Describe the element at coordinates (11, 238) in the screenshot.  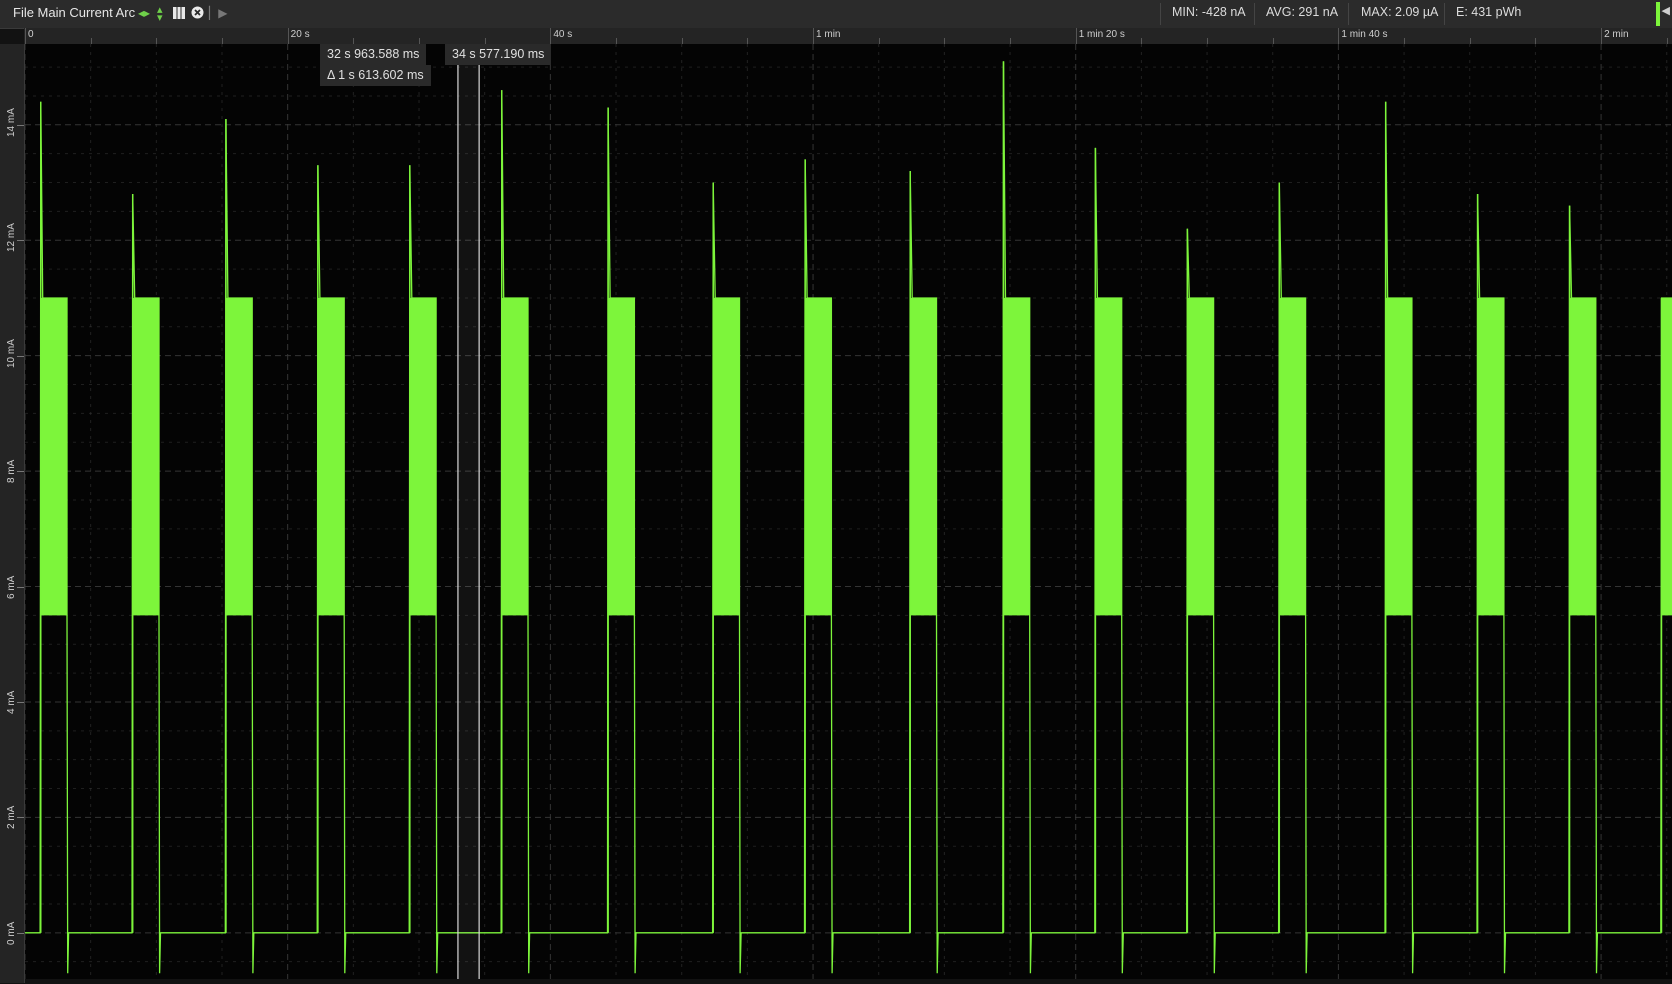
I see `y-tick-label: 12 mA` at that location.